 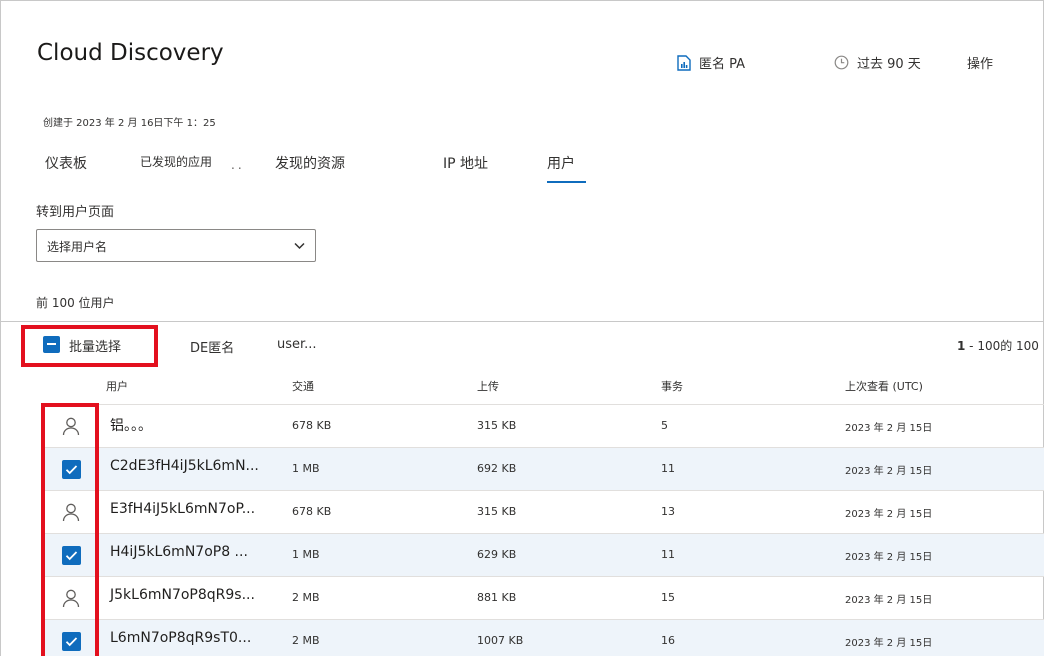 I want to click on column-header-last-seen: 上次查看 (UTC), so click(x=884, y=386).